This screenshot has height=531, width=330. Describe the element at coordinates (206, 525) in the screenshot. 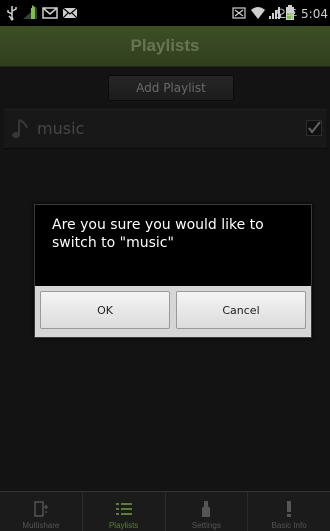

I see `tab-label: Settings` at that location.